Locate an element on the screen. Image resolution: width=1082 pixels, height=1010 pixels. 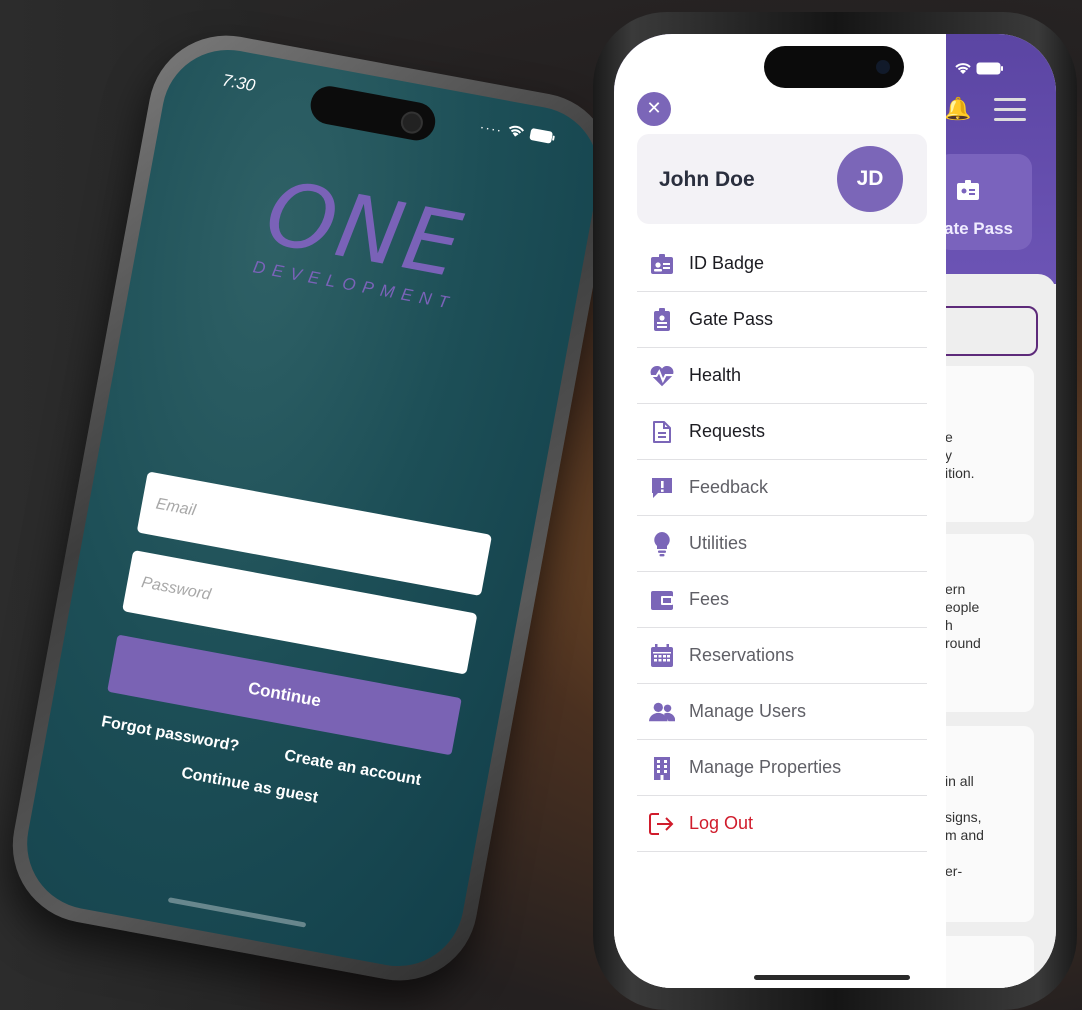
card-text: y is located at coordinates (948, 455).